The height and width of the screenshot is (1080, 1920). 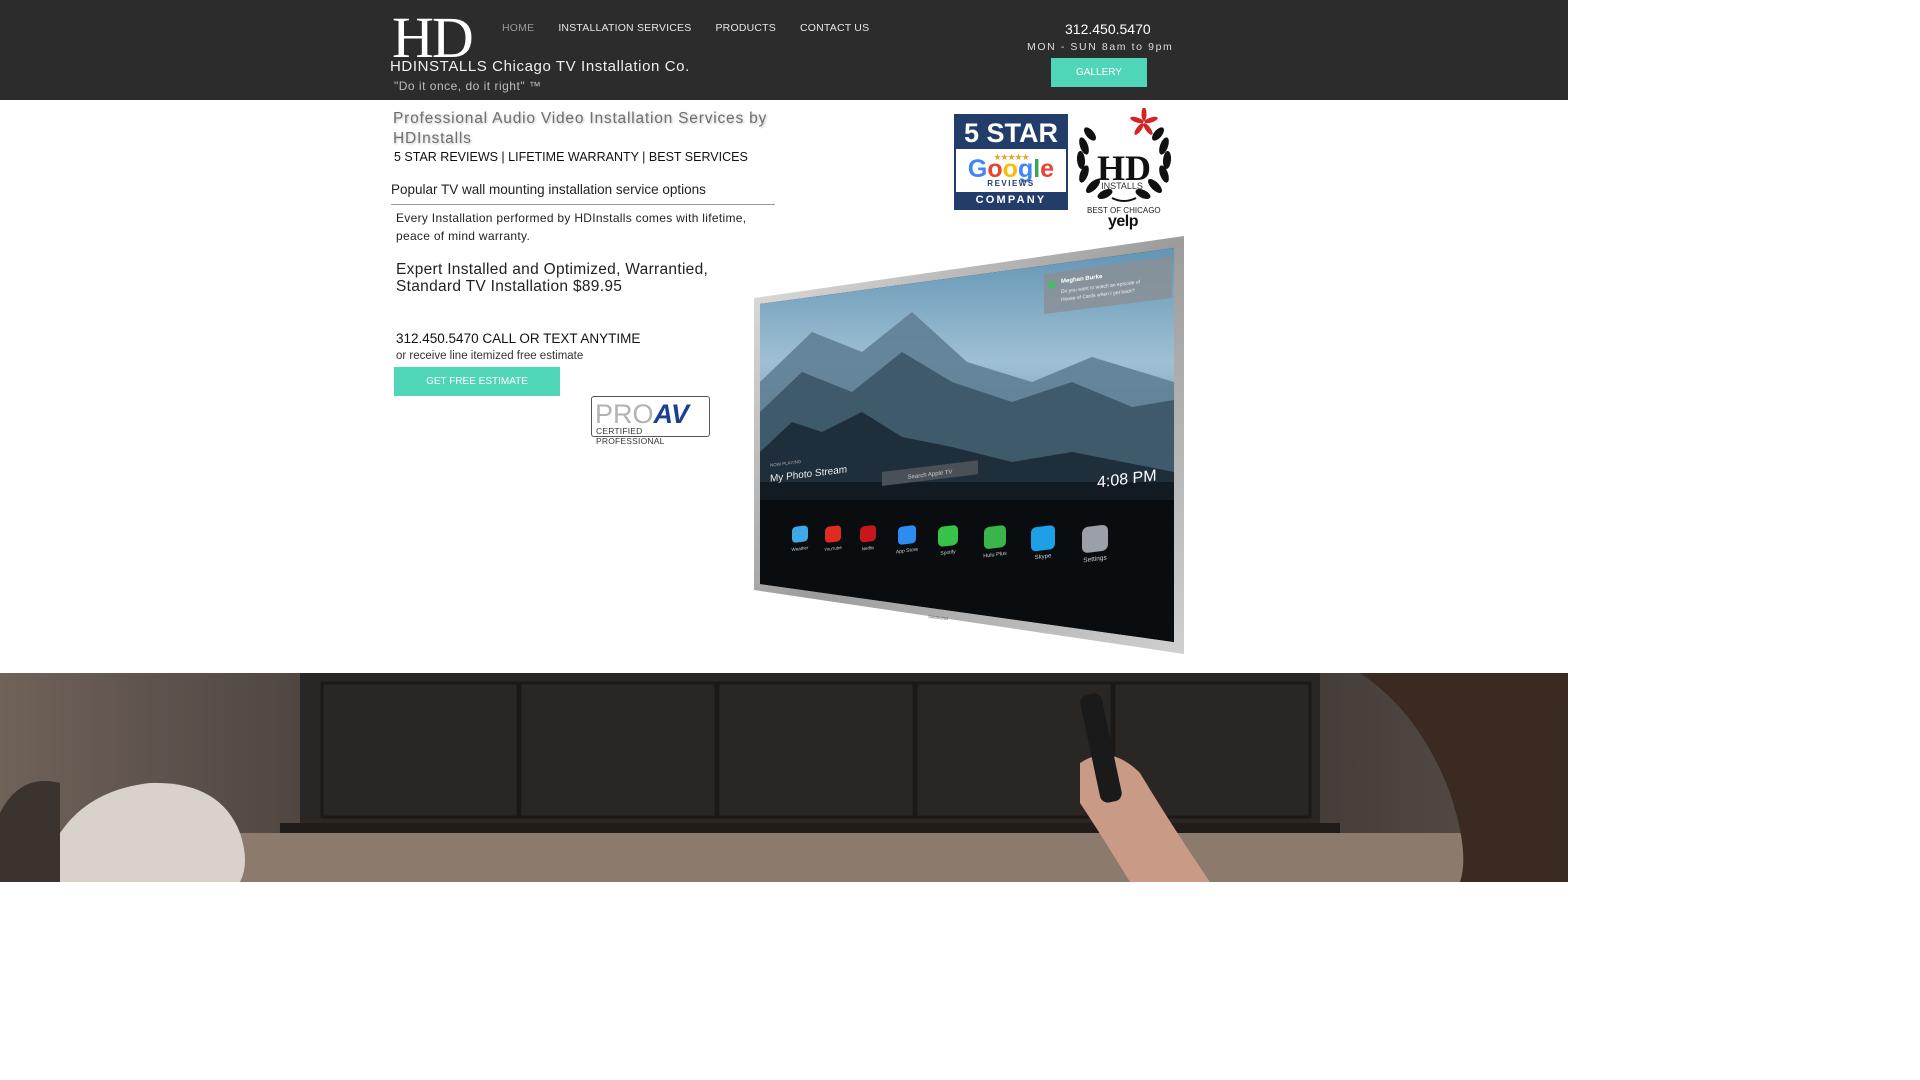 What do you see at coordinates (671, 414) in the screenshot?
I see `proav-av: AV` at bounding box center [671, 414].